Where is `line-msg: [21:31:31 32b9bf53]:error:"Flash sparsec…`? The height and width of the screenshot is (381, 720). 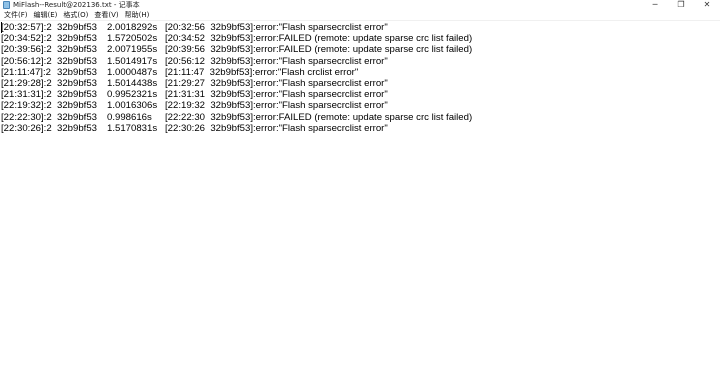
line-msg: [21:31:31 32b9bf53]:error:"Flash sparsec… is located at coordinates (276, 95).